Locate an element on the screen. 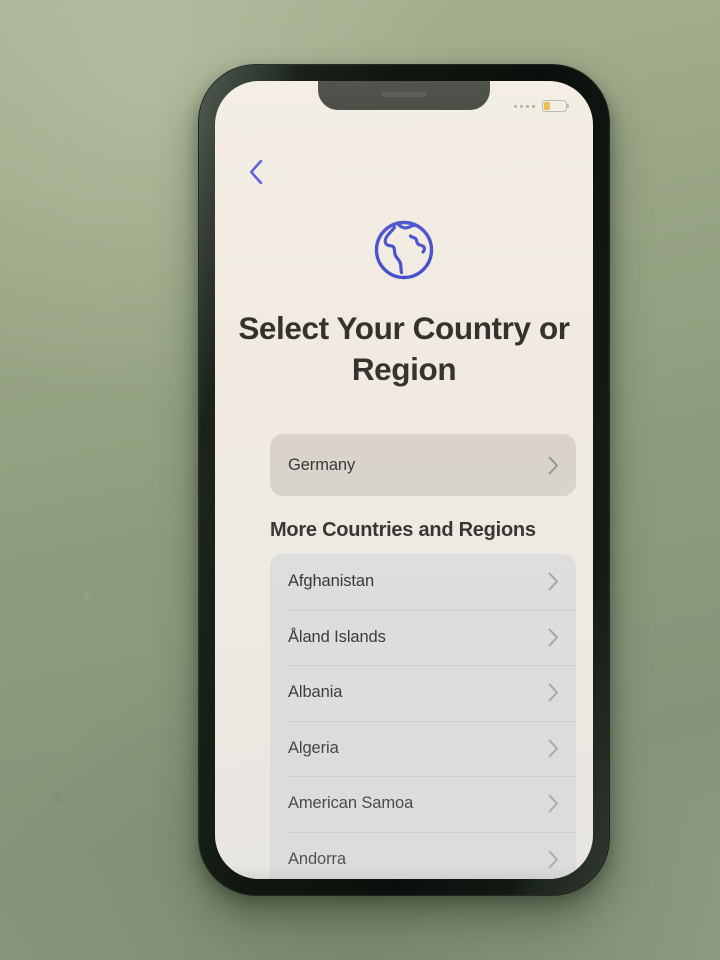 Image resolution: width=720 pixels, height=960 pixels. back-button is located at coordinates (256, 172).